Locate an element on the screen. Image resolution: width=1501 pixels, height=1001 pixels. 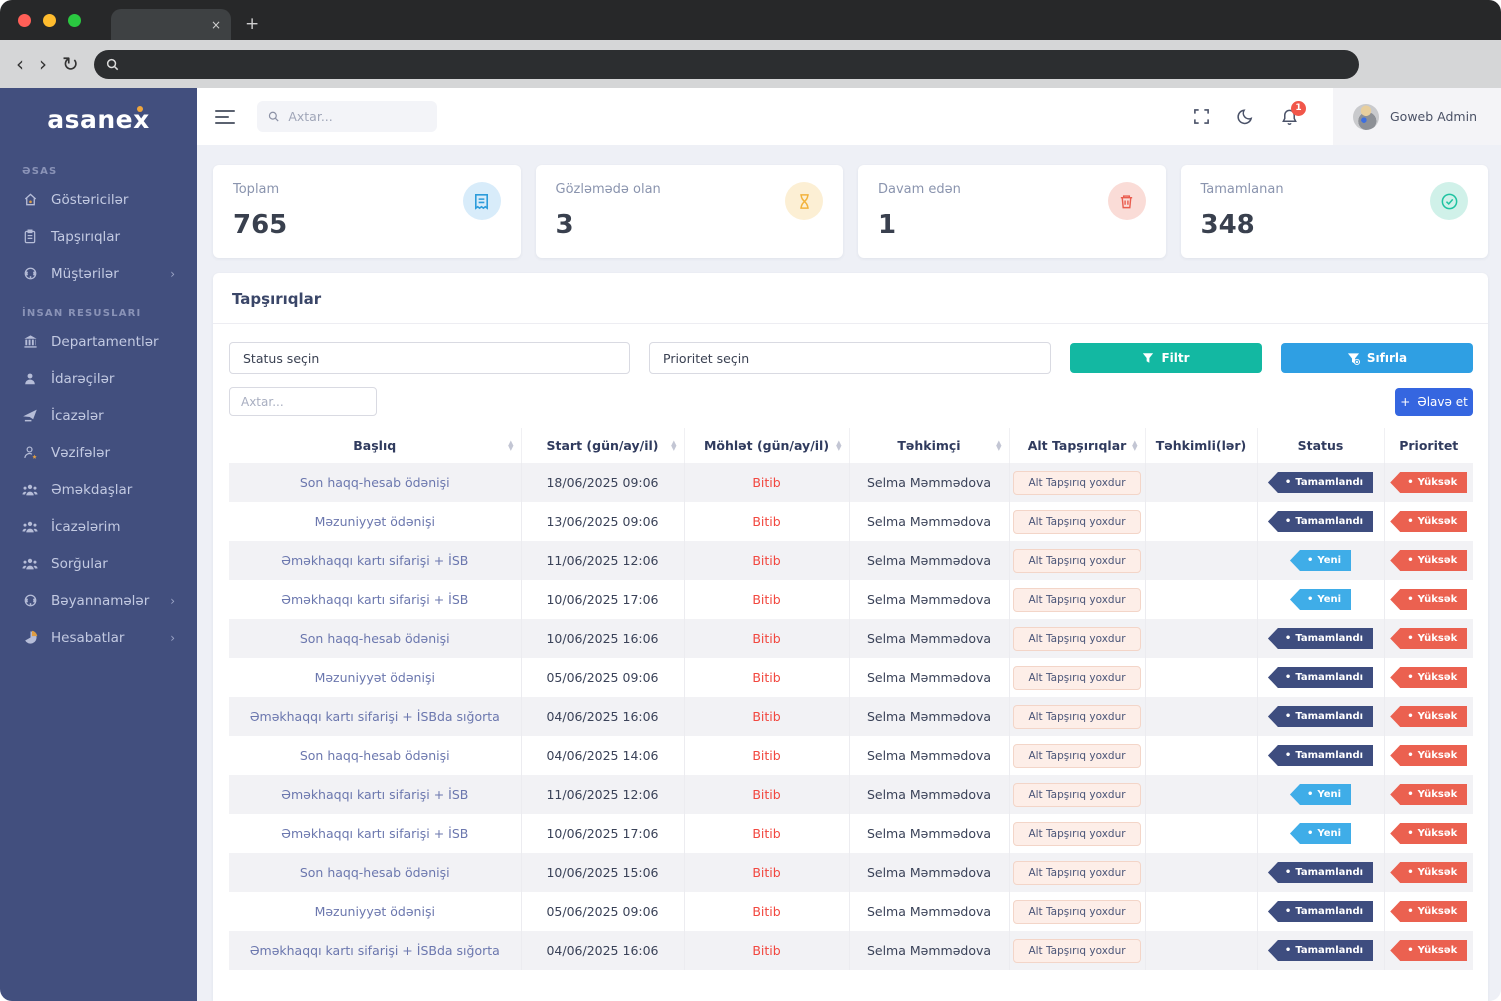
global-search-input is located at coordinates (357, 116).